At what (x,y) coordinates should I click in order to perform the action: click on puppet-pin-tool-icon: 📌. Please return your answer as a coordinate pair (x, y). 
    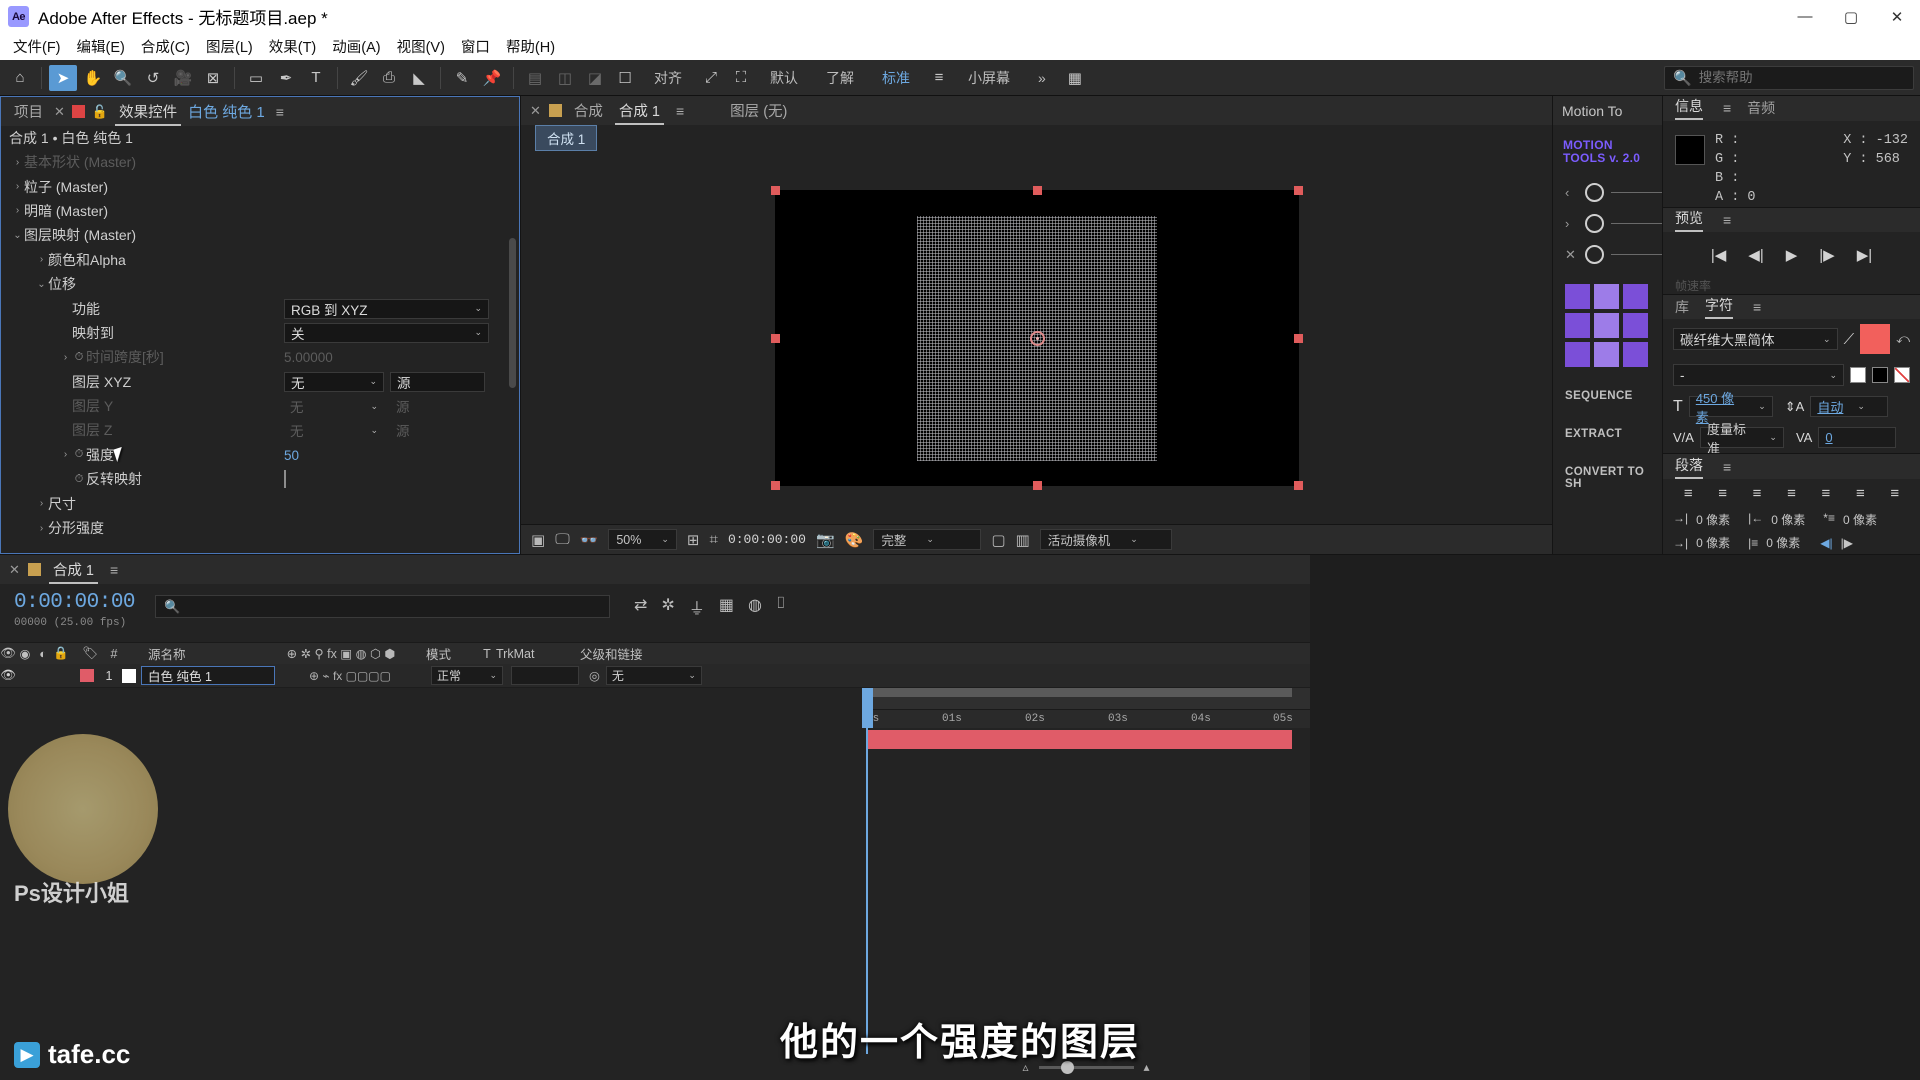
    Looking at the image, I should click on (492, 78).